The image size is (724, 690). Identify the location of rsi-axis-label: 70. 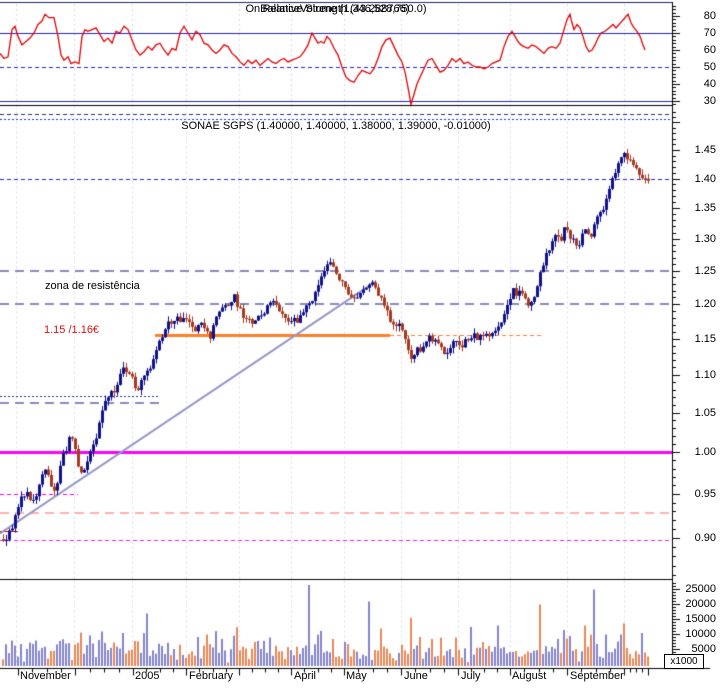
(709, 33).